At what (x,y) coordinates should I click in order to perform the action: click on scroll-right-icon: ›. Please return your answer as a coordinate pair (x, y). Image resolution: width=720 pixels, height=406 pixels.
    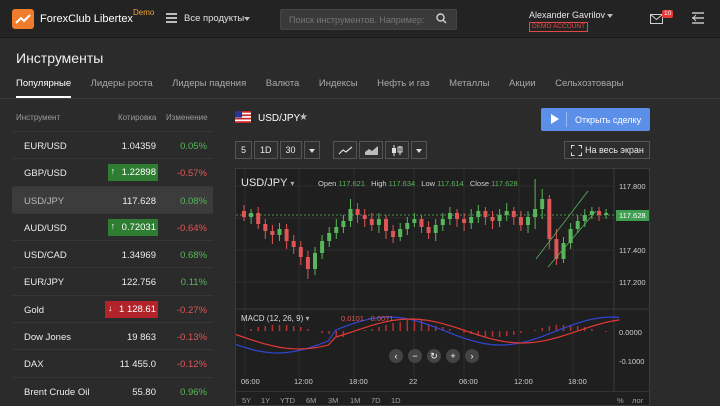
    Looking at the image, I should click on (472, 356).